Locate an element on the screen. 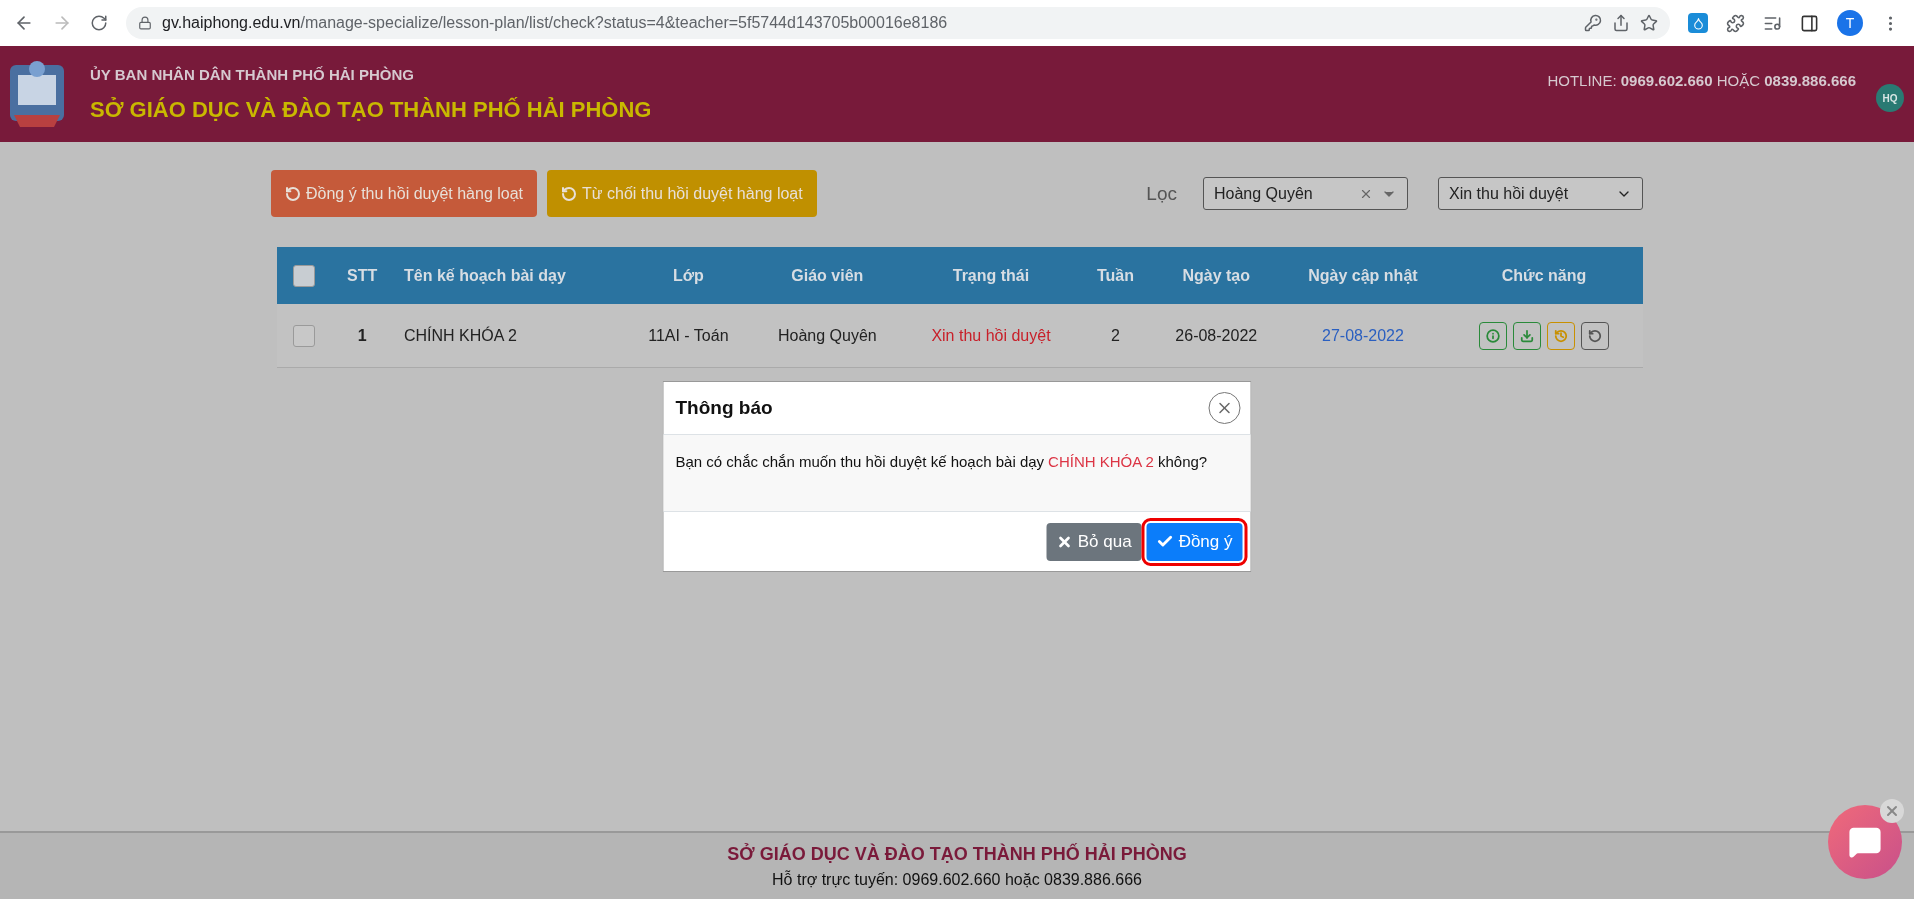 This screenshot has height=899, width=1914. info-button is located at coordinates (1493, 335).